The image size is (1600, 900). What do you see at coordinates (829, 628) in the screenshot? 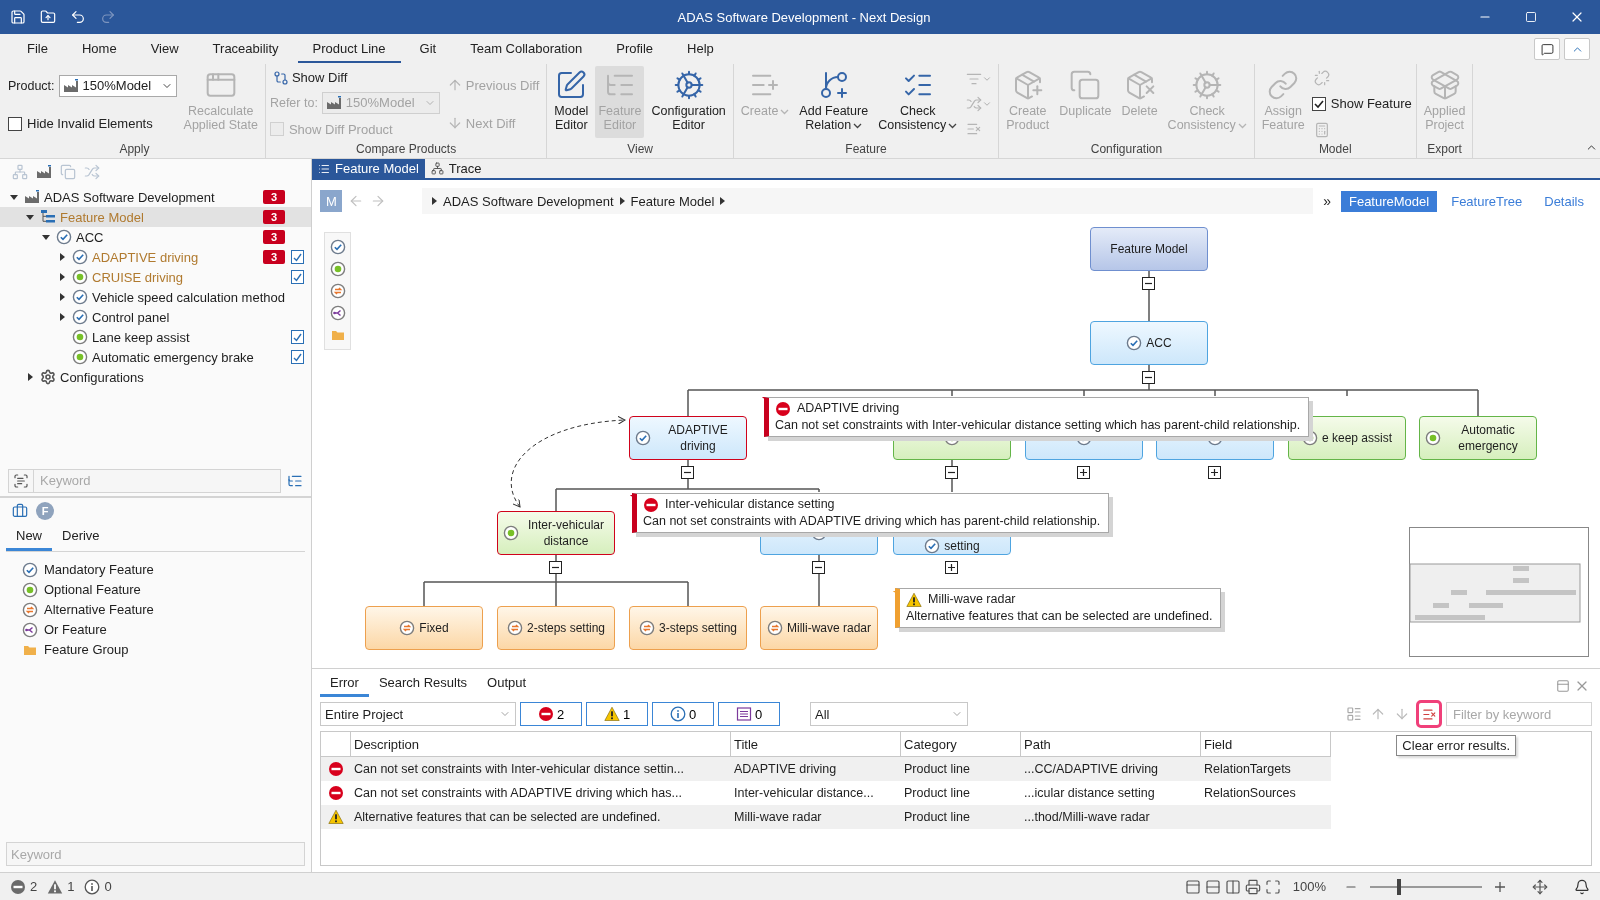
I see `node-label: Milli-wave radar` at bounding box center [829, 628].